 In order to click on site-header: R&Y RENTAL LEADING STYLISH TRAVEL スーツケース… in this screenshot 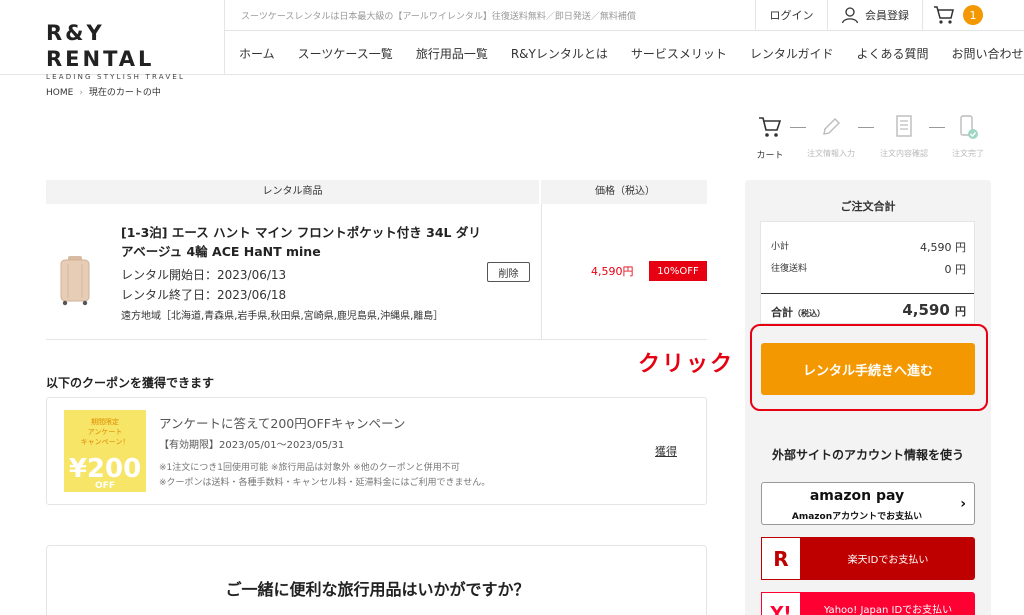, I will do `click(512, 40)`.